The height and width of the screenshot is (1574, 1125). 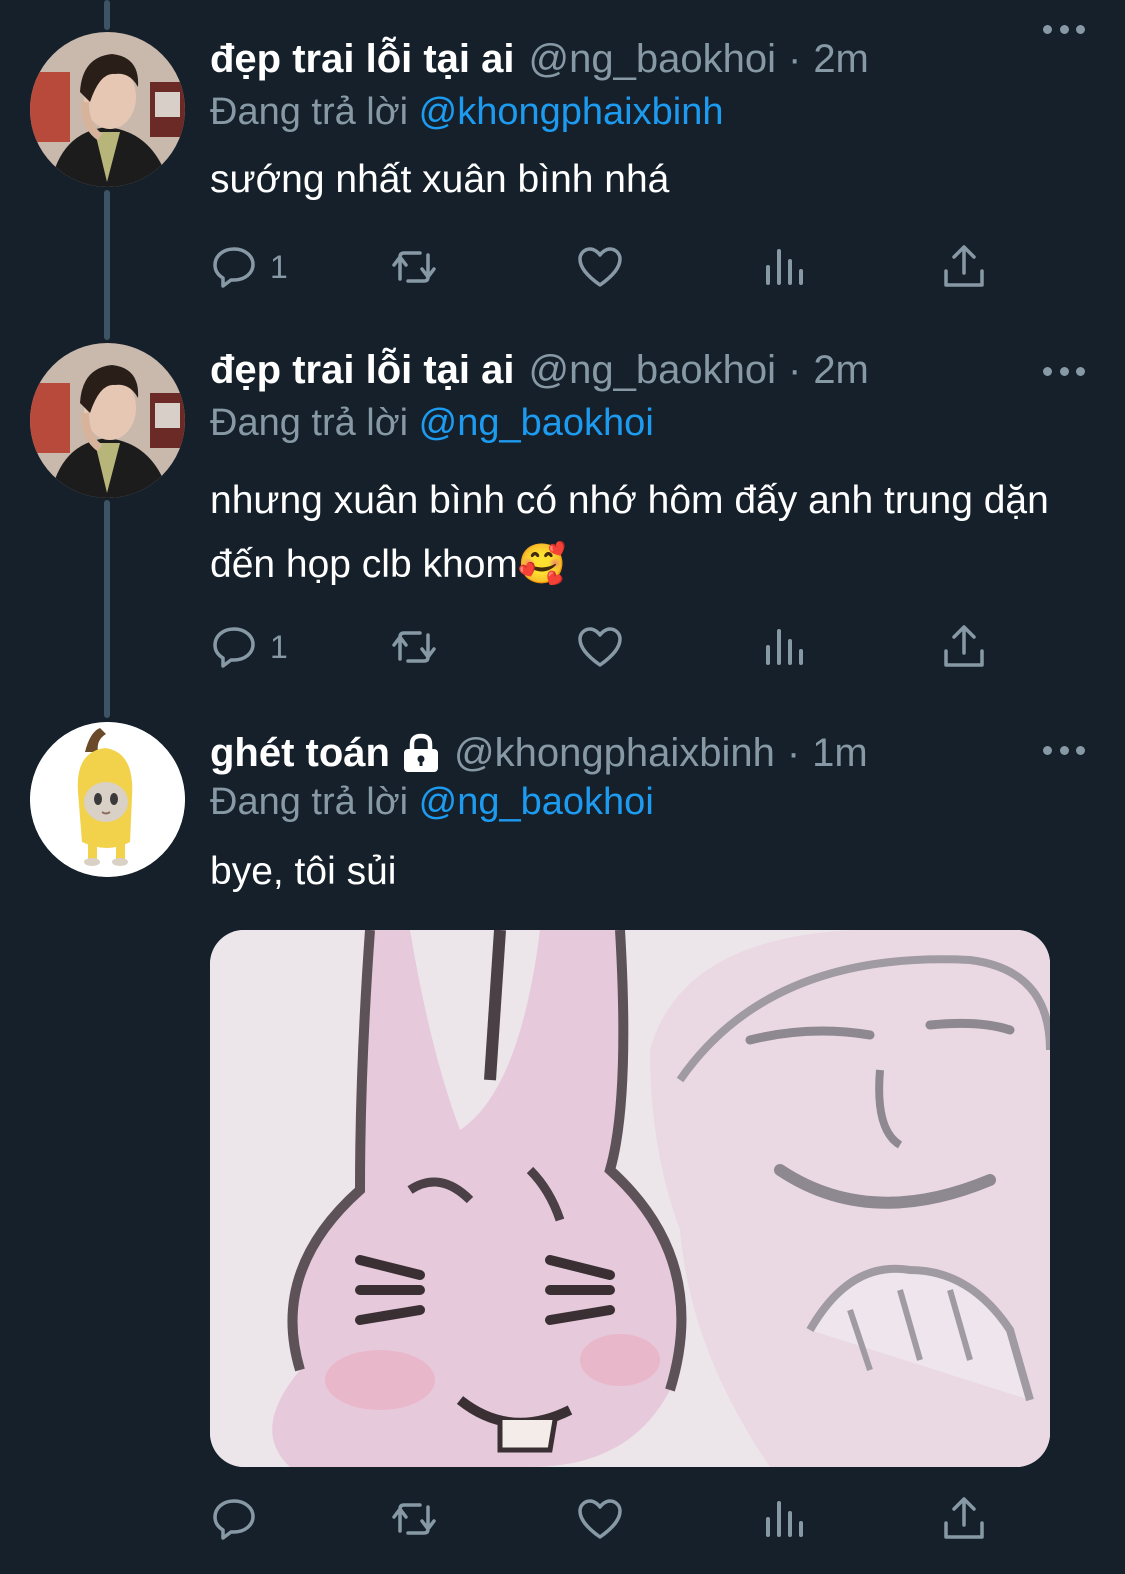 I want to click on user-handle: @khongphaixbinh, so click(x=614, y=753).